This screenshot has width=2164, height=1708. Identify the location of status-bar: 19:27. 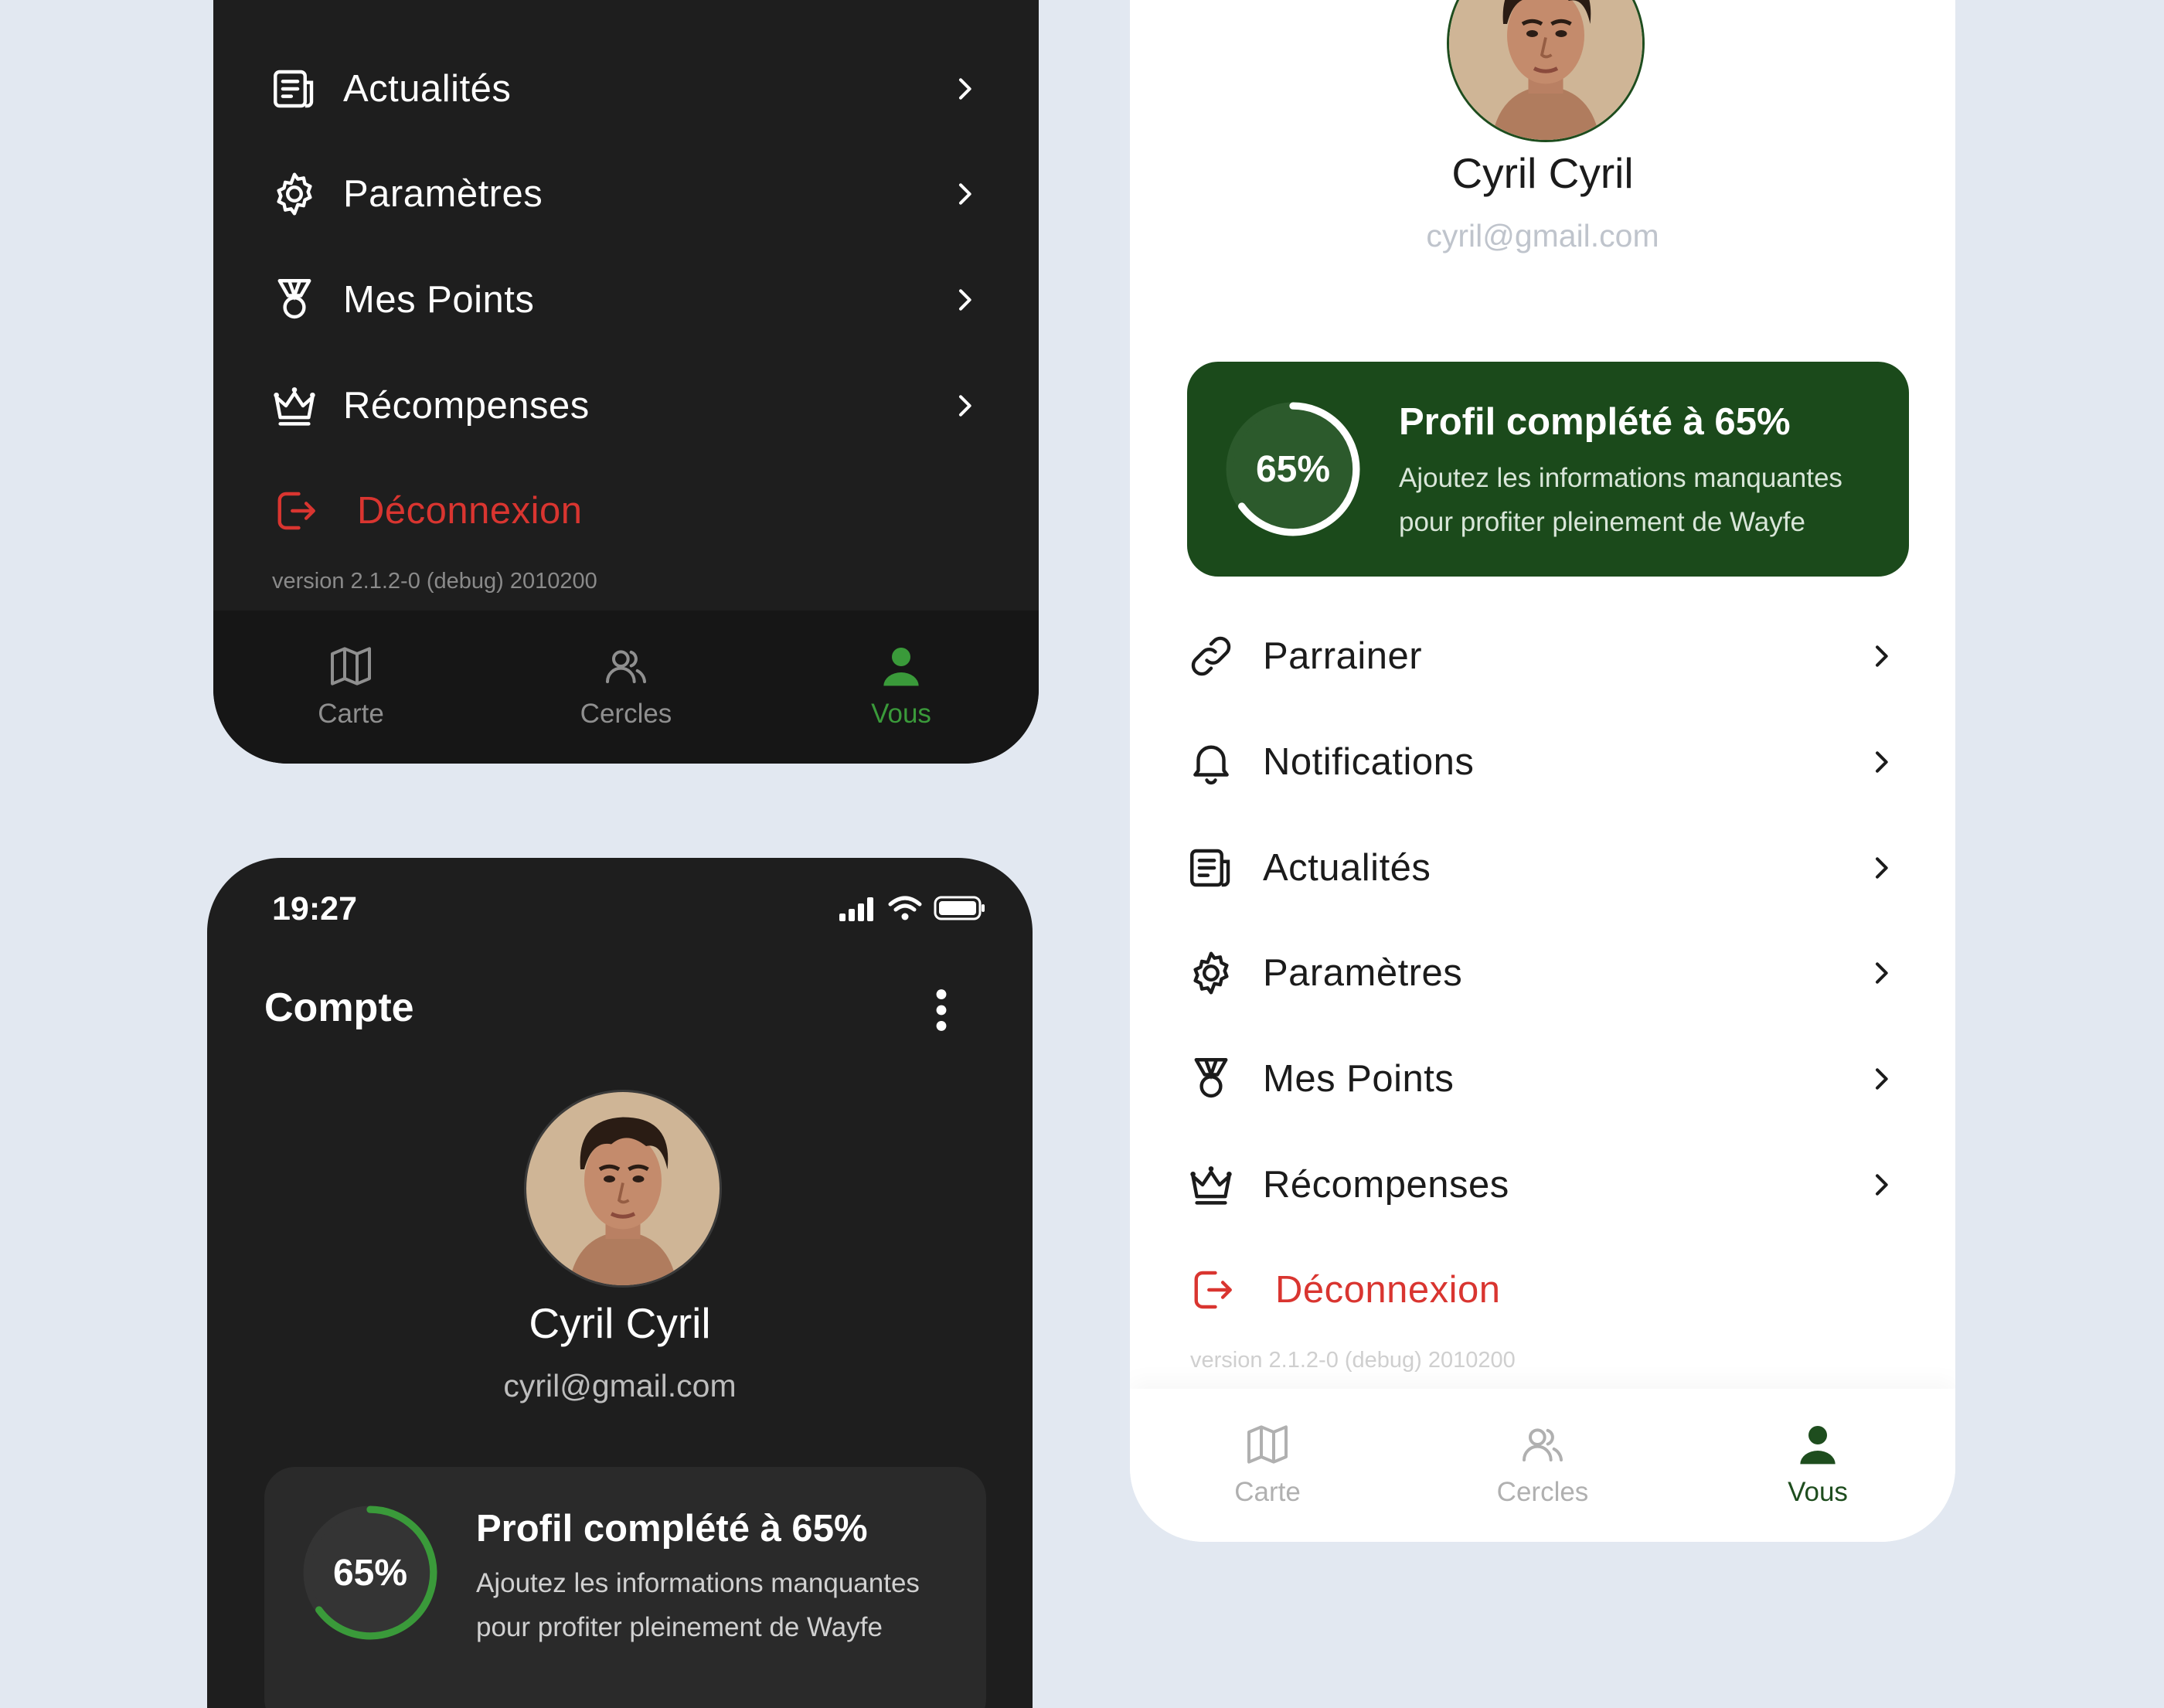
(629, 913).